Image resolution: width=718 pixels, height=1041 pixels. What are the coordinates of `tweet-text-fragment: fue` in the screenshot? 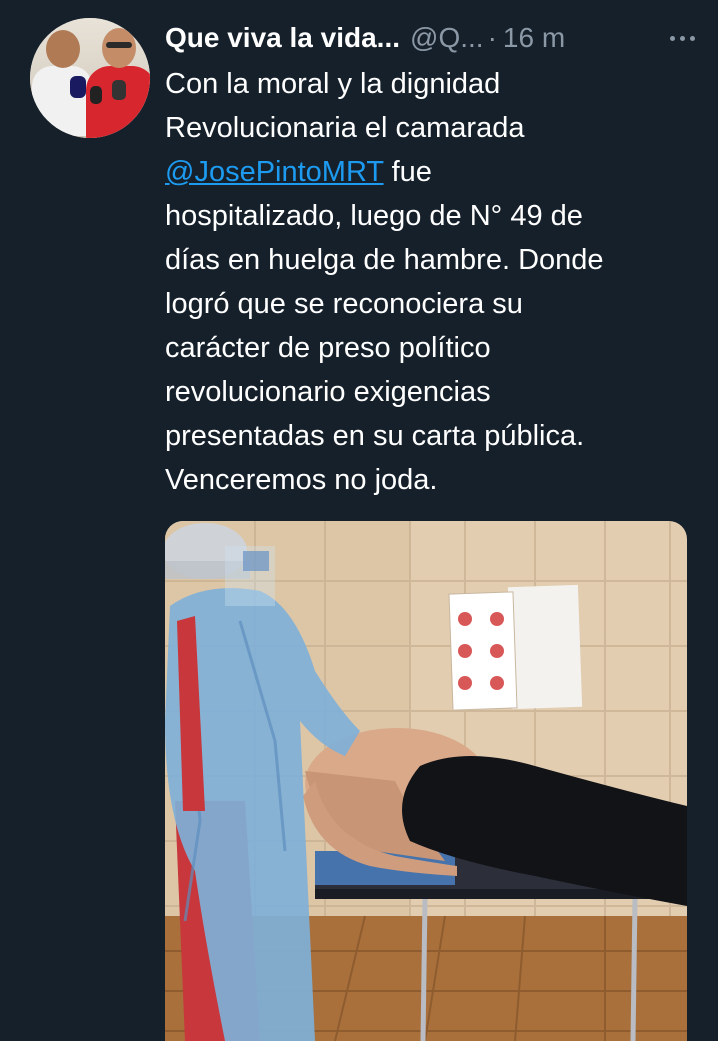 It's located at (407, 172).